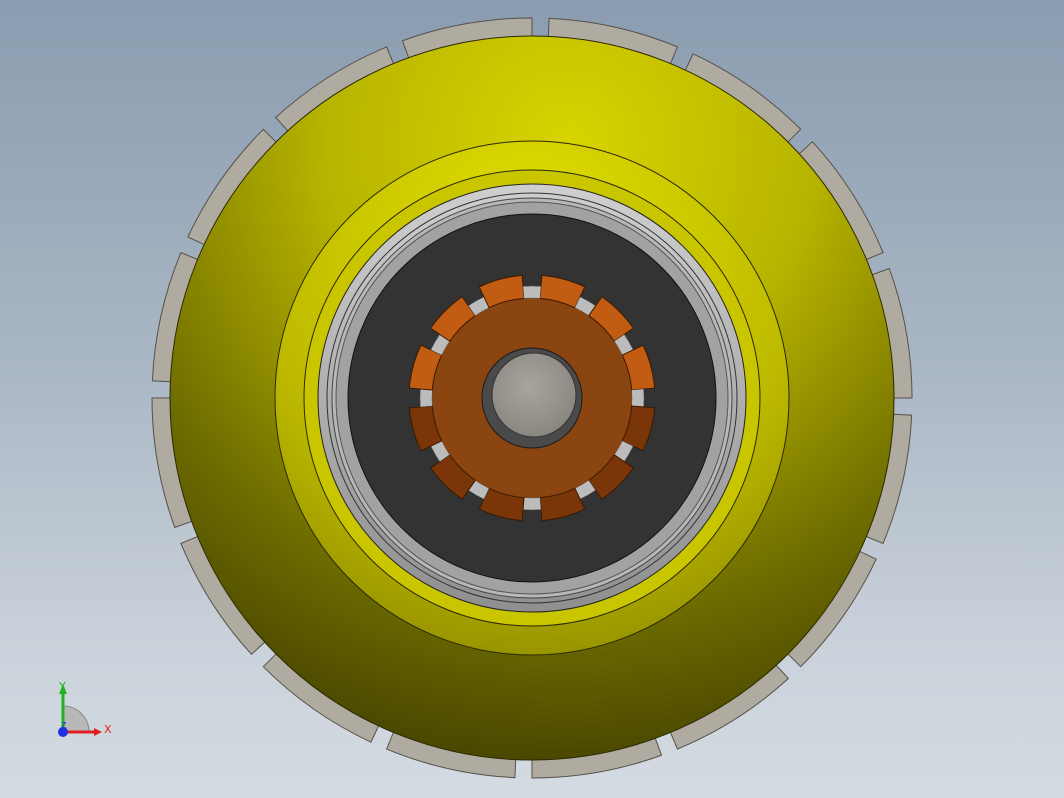 The width and height of the screenshot is (1064, 798). What do you see at coordinates (534, 395) in the screenshot?
I see `shaft-end` at bounding box center [534, 395].